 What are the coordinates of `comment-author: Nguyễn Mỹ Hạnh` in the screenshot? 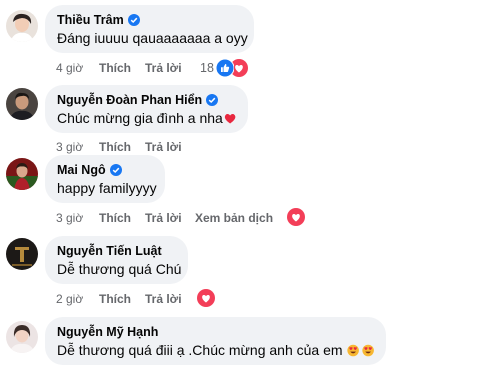 It's located at (215, 332).